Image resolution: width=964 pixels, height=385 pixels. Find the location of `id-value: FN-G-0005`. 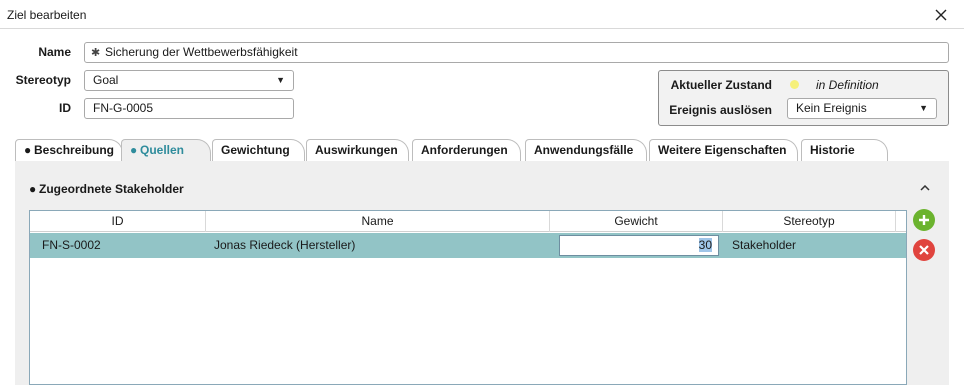

id-value: FN-G-0005 is located at coordinates (123, 108).